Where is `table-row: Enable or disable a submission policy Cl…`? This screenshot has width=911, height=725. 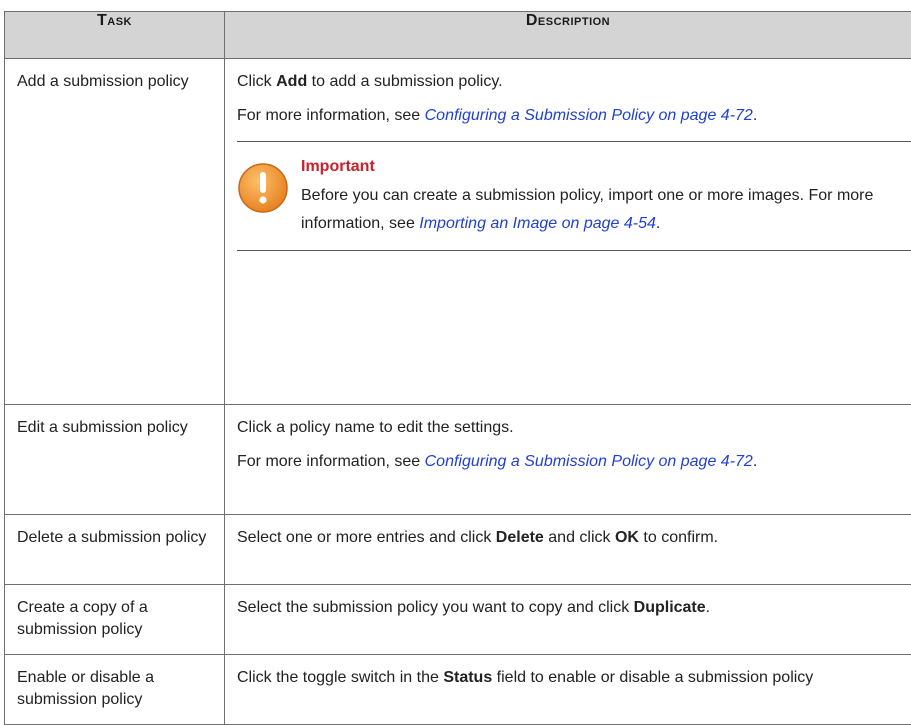 table-row: Enable or disable a submission policy Cl… is located at coordinates (458, 690).